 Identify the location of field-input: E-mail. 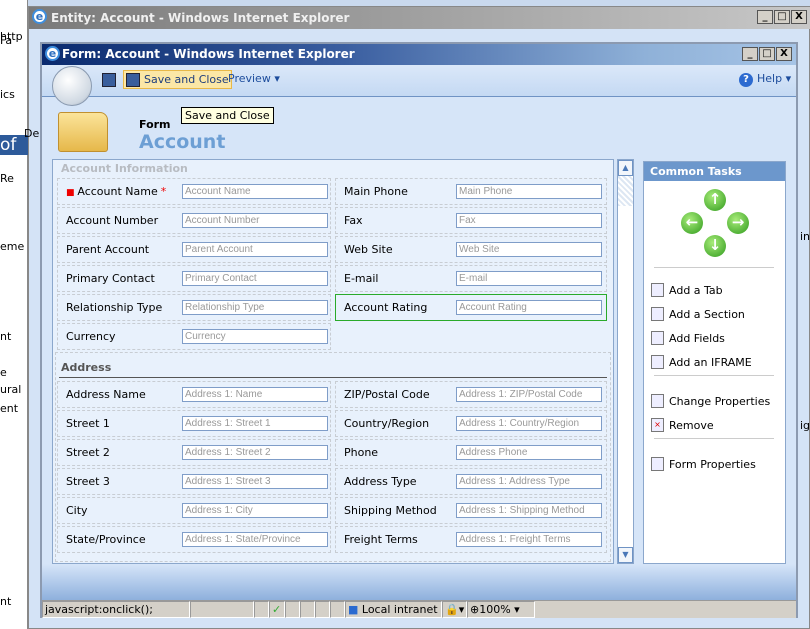
(529, 278).